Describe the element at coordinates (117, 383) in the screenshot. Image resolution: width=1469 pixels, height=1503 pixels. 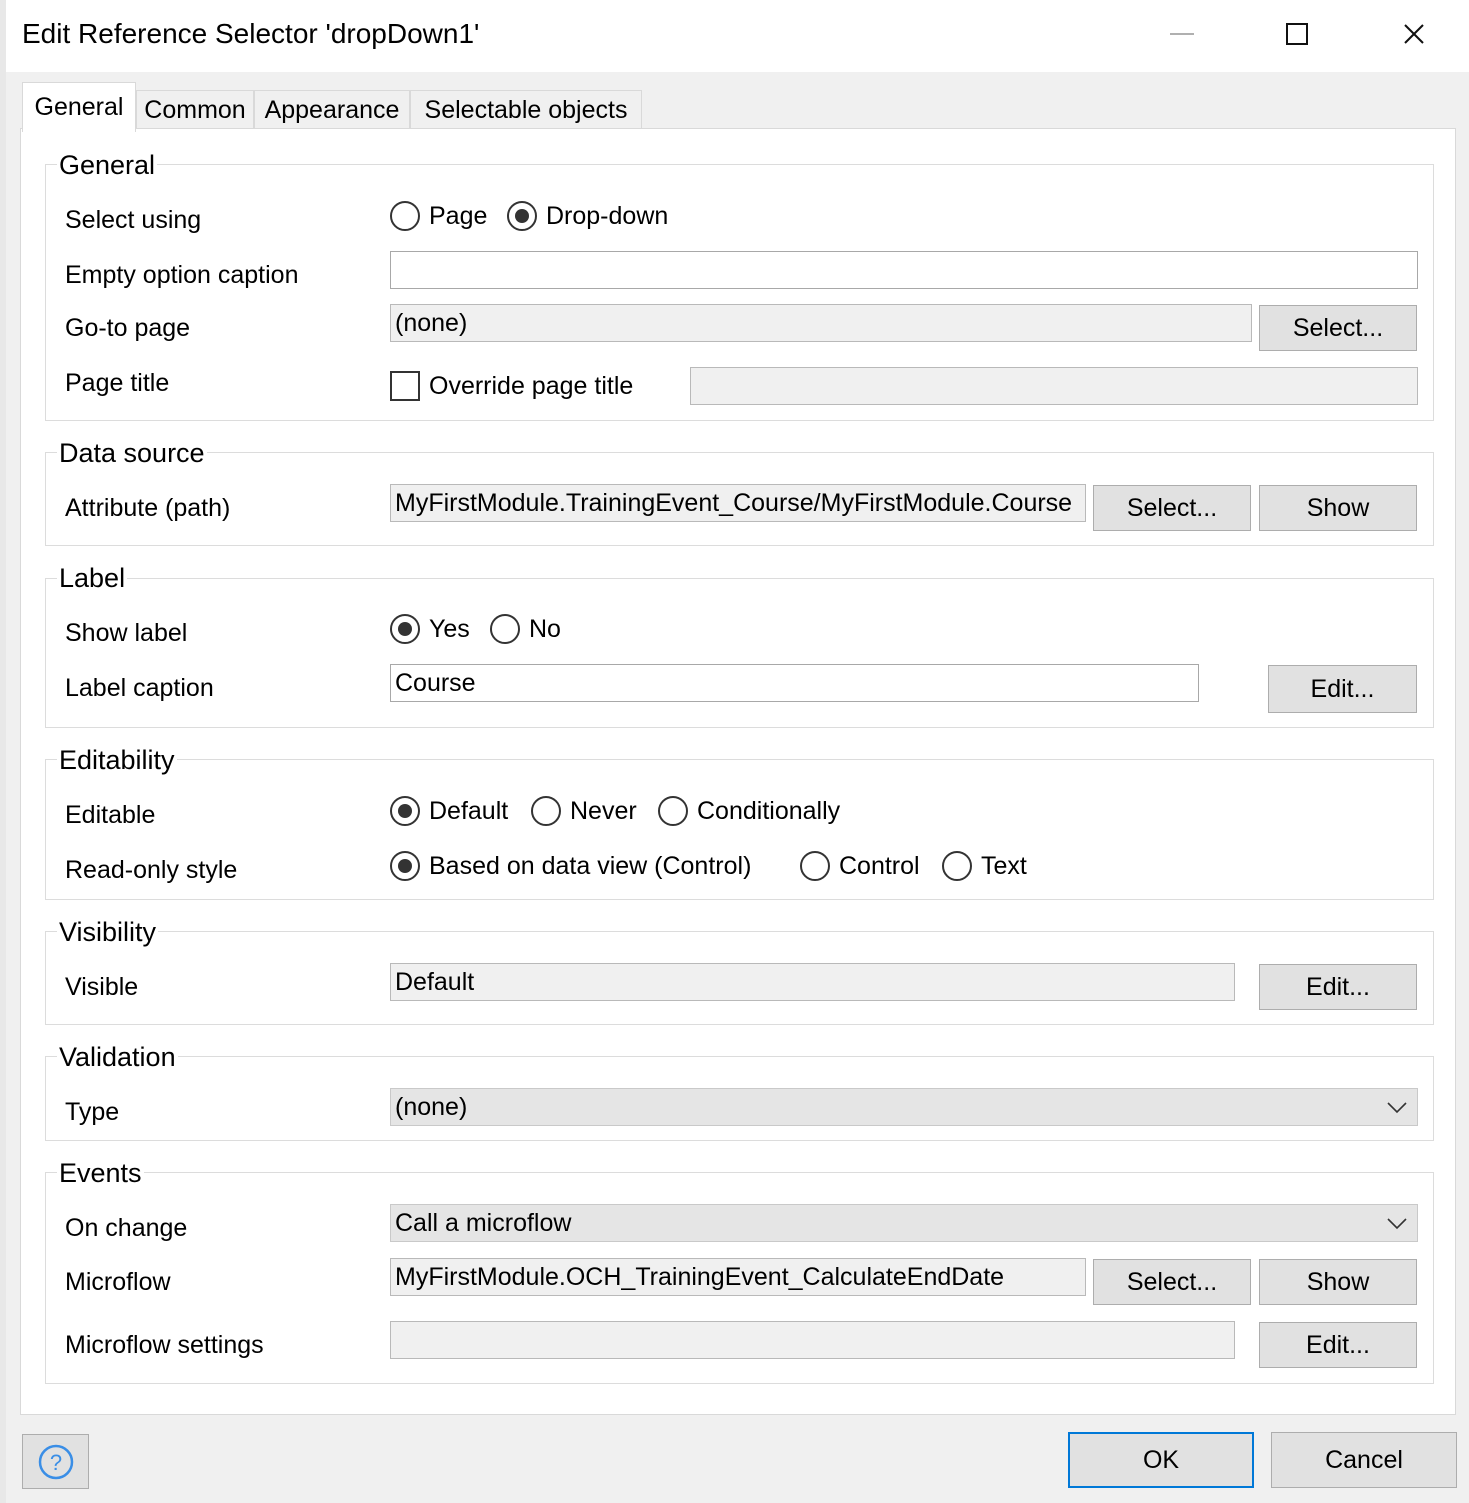
I see `page-title-label: Page title` at that location.